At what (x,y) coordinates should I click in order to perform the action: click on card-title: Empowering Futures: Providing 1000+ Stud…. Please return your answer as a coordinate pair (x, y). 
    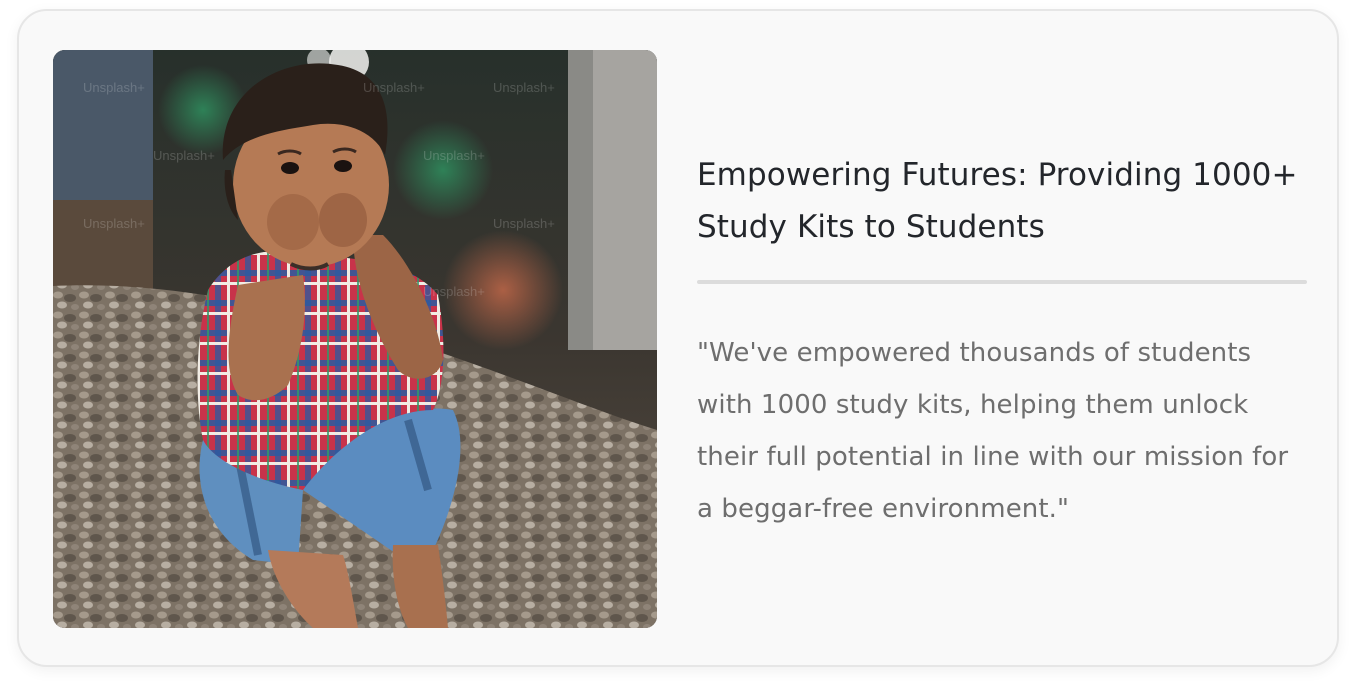
    Looking at the image, I should click on (997, 201).